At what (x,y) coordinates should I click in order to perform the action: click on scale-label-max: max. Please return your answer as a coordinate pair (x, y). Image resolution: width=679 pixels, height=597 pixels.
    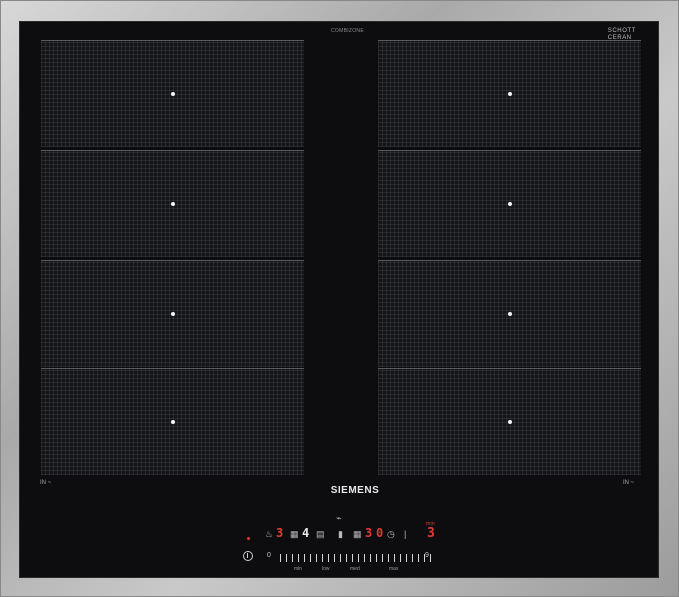
    Looking at the image, I should click on (394, 569).